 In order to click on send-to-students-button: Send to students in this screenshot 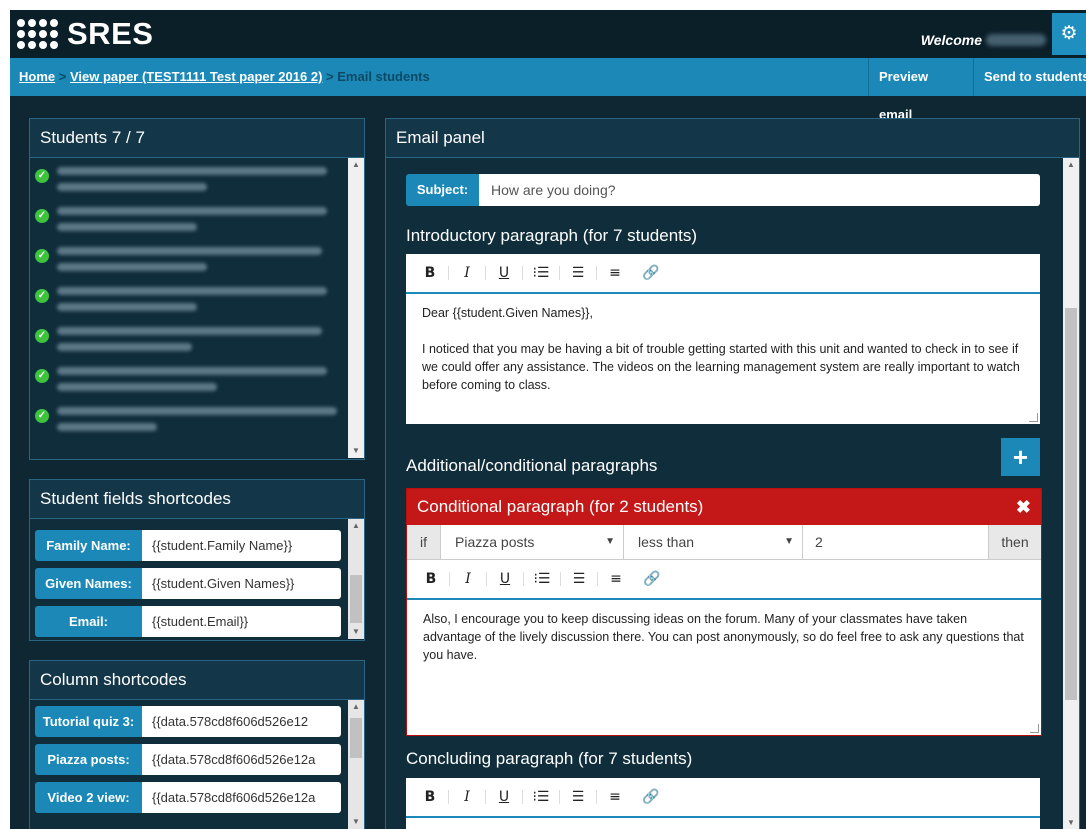, I will do `click(1029, 77)`.